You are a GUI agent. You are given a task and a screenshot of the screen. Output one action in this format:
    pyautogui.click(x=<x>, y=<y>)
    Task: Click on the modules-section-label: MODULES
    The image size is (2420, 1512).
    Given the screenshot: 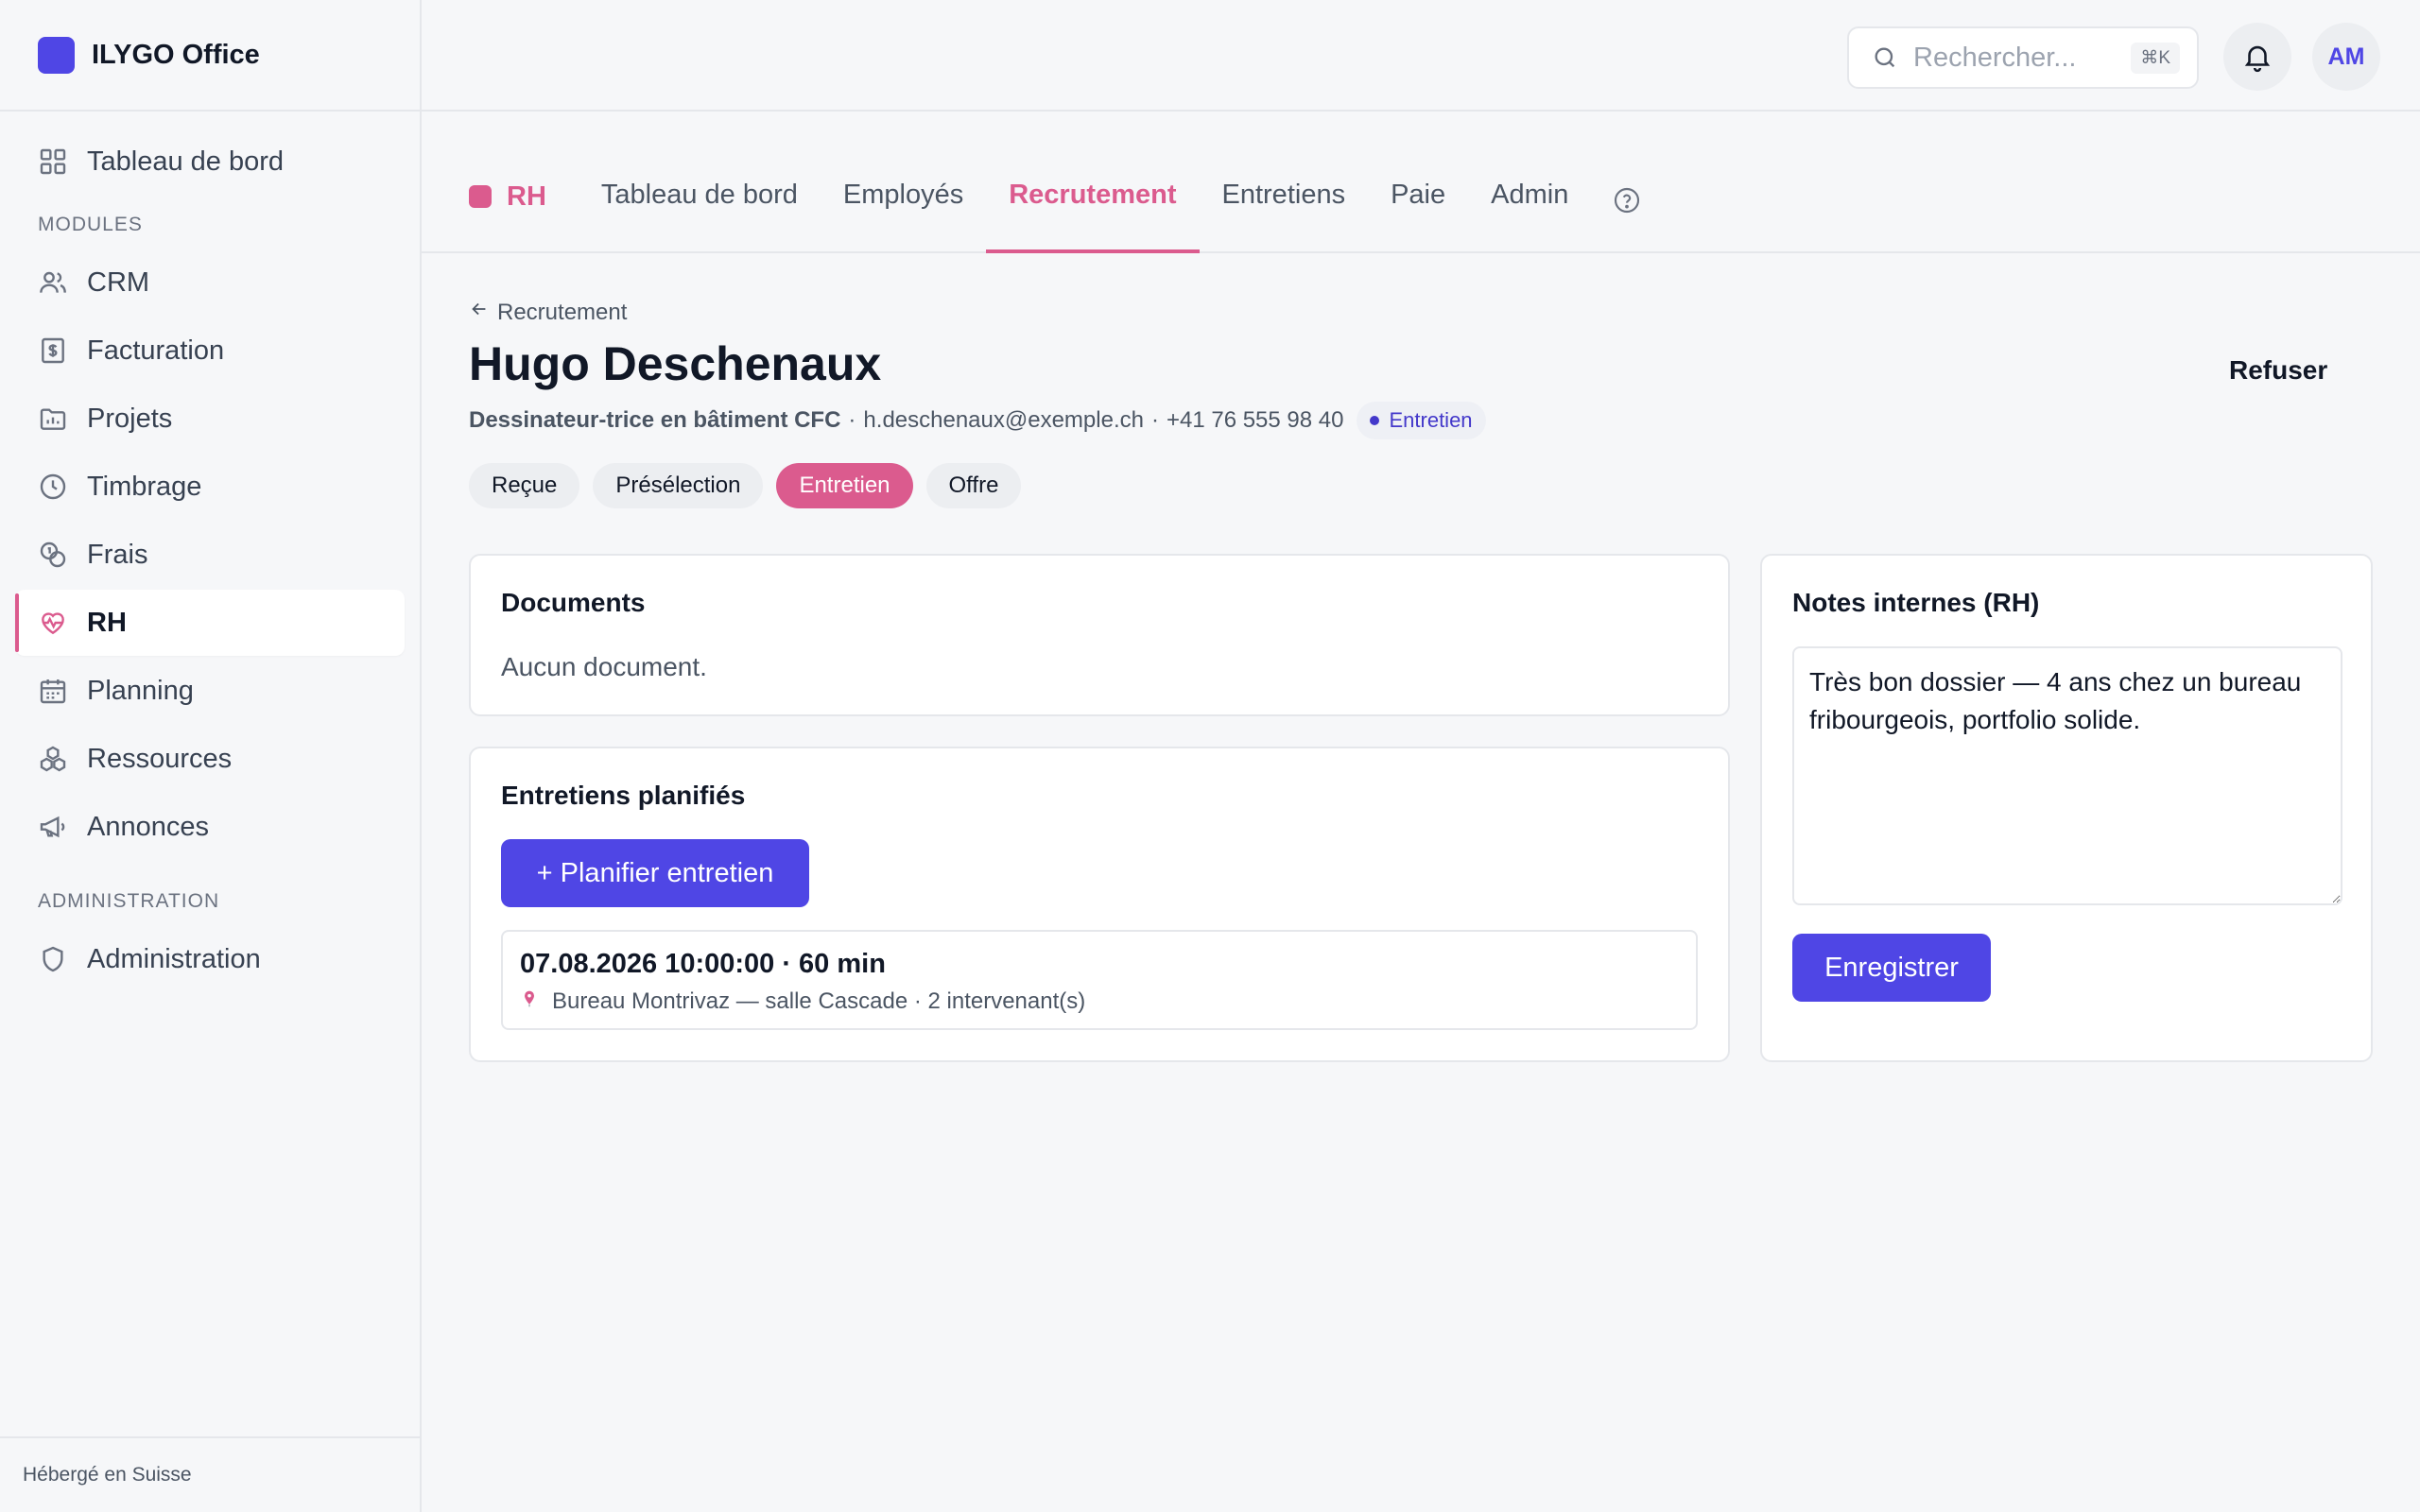 What is the action you would take?
    pyautogui.click(x=91, y=224)
    